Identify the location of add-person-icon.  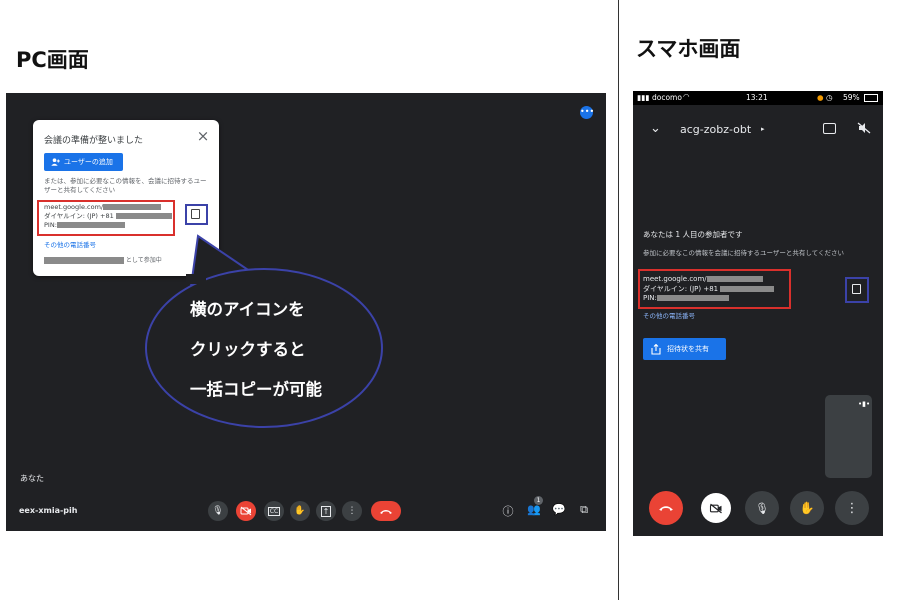
(55, 162).